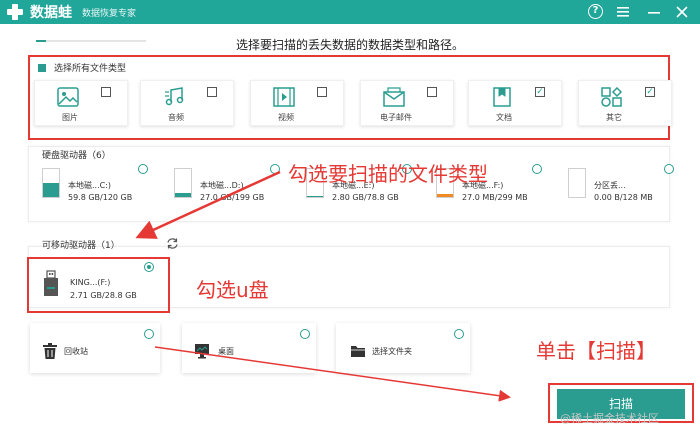 This screenshot has width=700, height=429. I want to click on close-icon, so click(682, 12).